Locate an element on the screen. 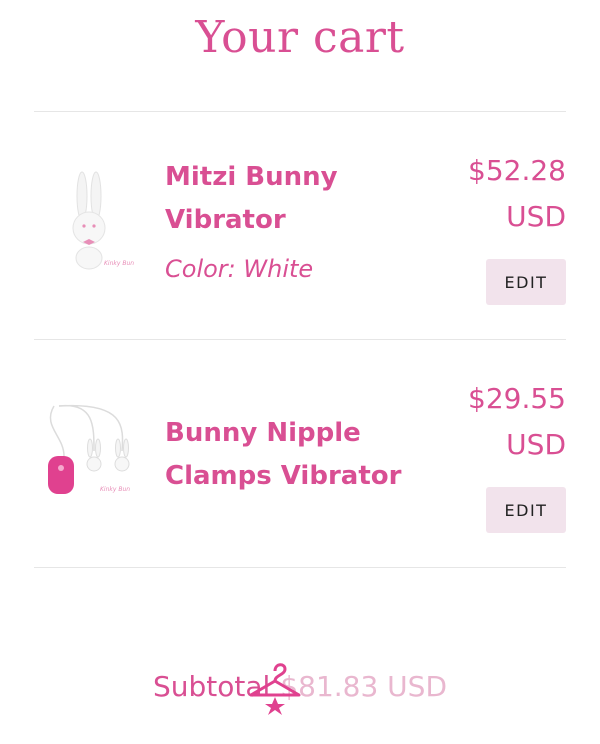 The image size is (600, 744). hanger-watermark-icon is located at coordinates (275, 689).